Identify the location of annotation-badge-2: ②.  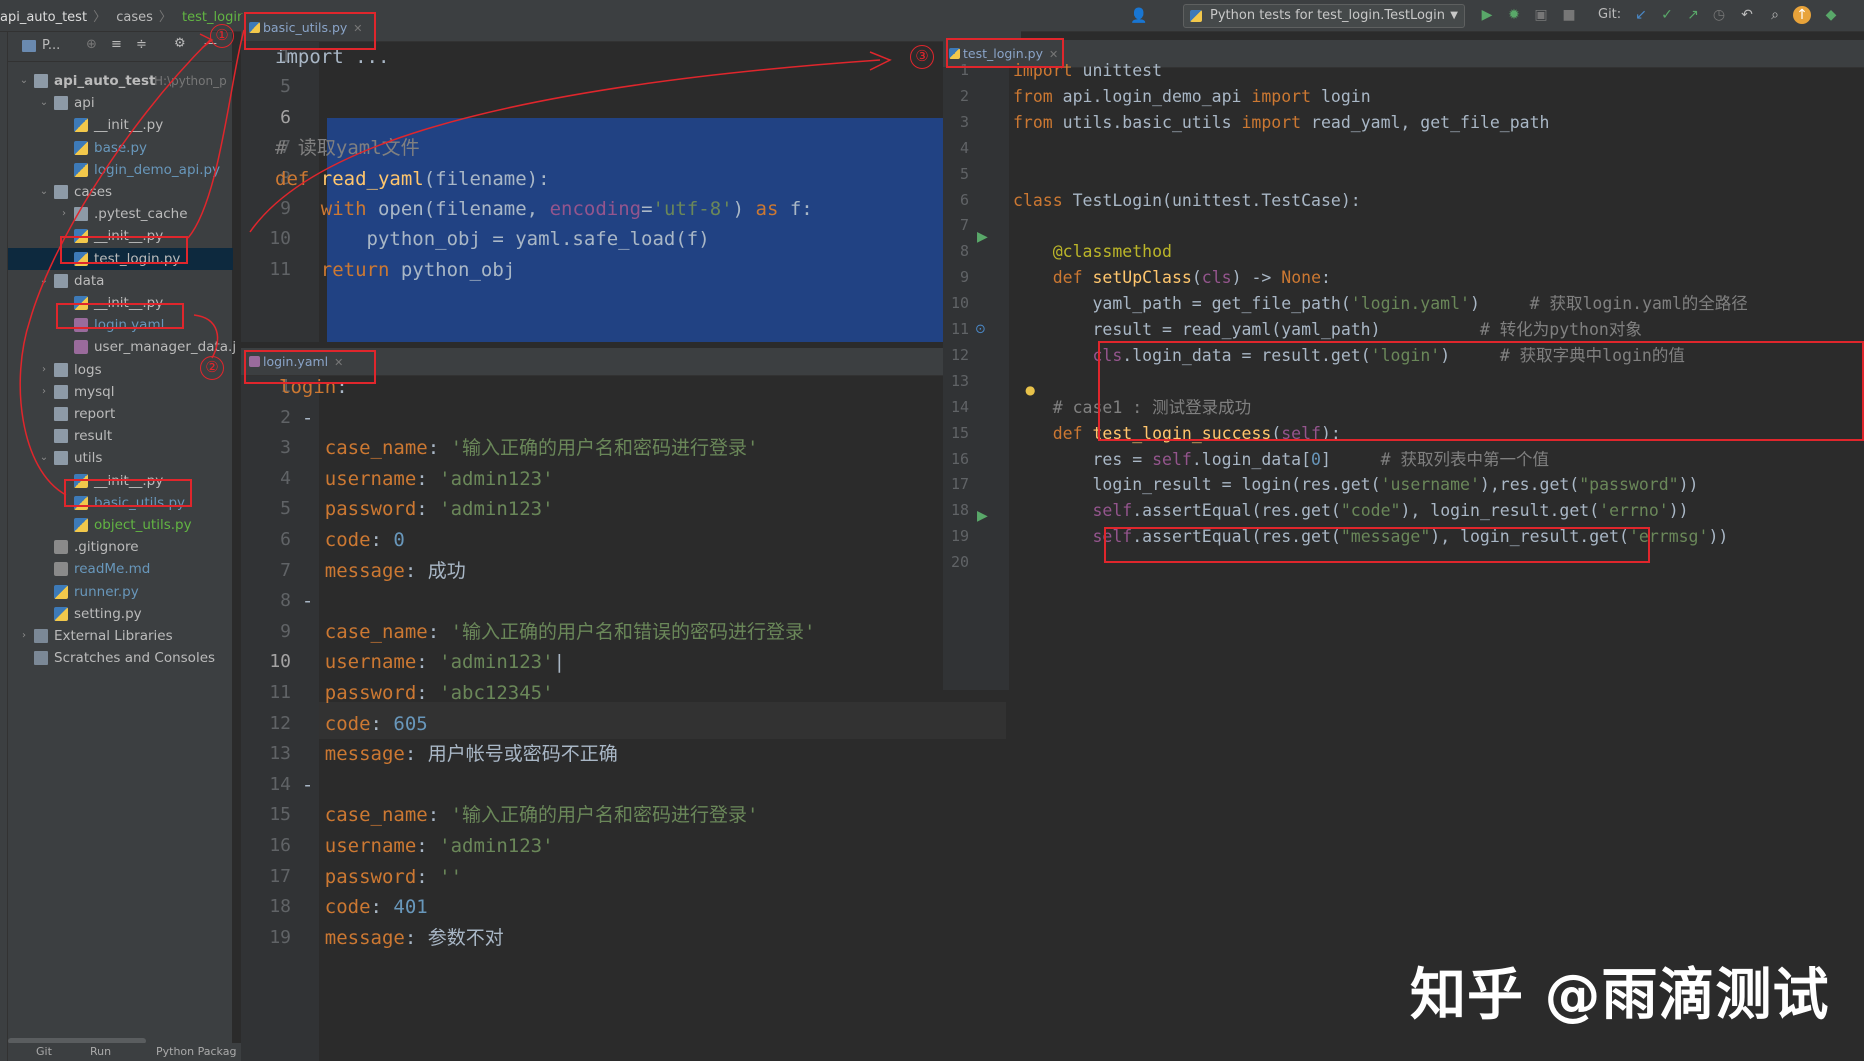
(212, 368).